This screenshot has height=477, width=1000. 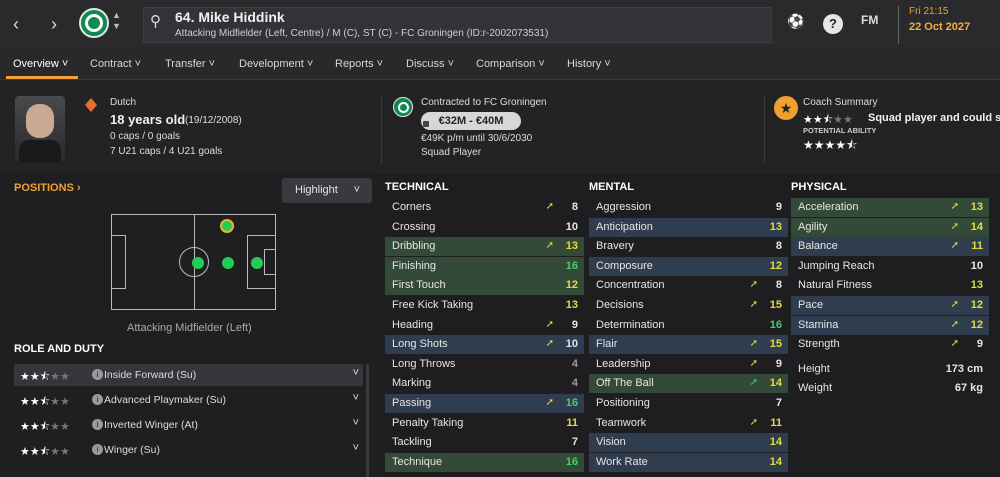 I want to click on attribute-value: 7, so click(x=574, y=442).